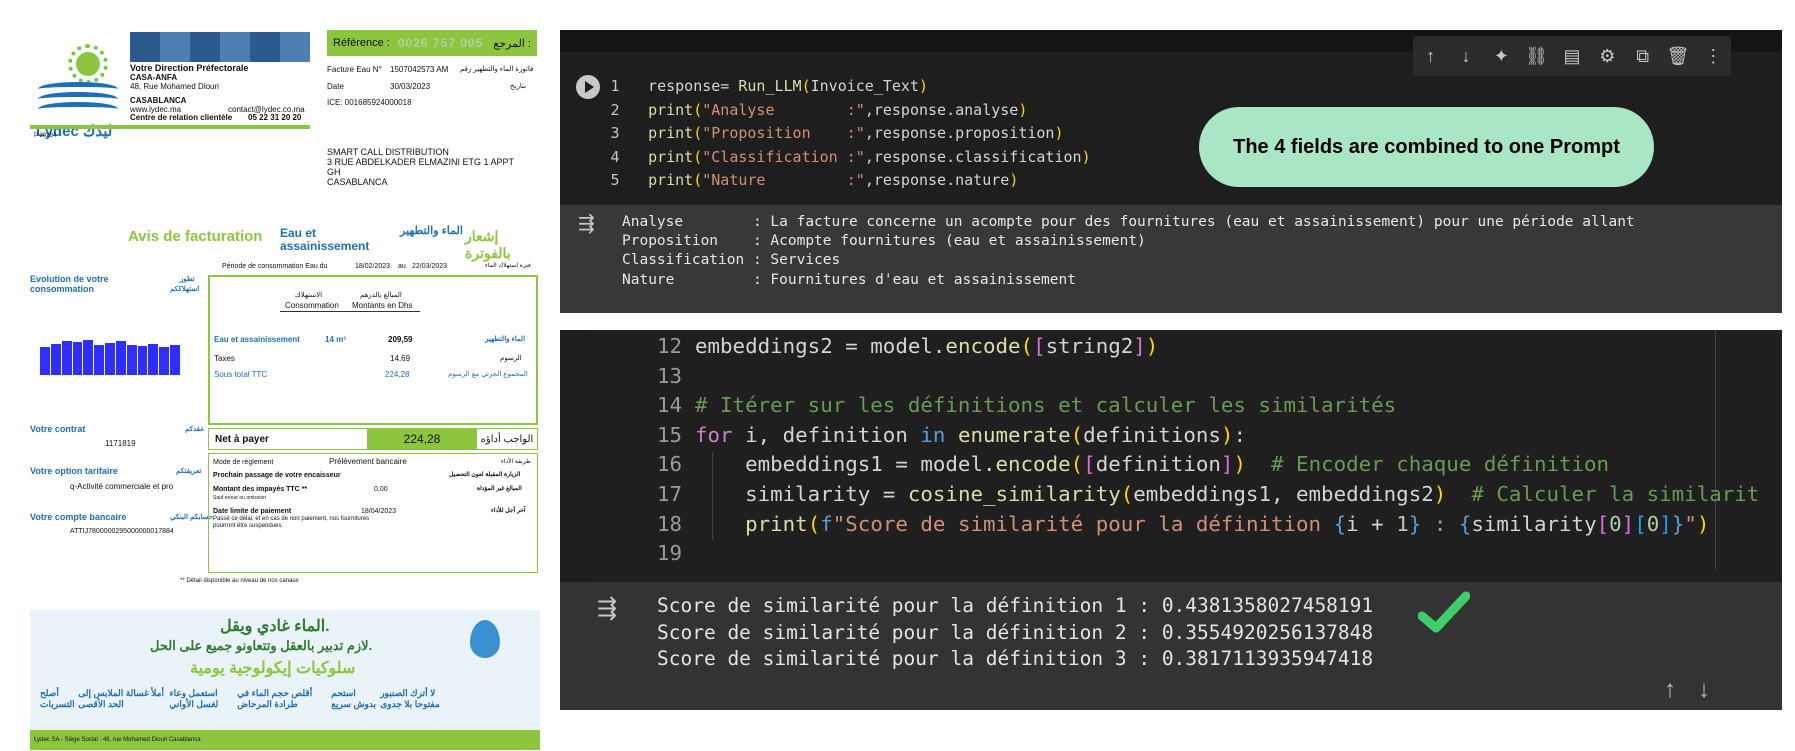  Describe the element at coordinates (1444, 612) in the screenshot. I see `check-icon` at that location.